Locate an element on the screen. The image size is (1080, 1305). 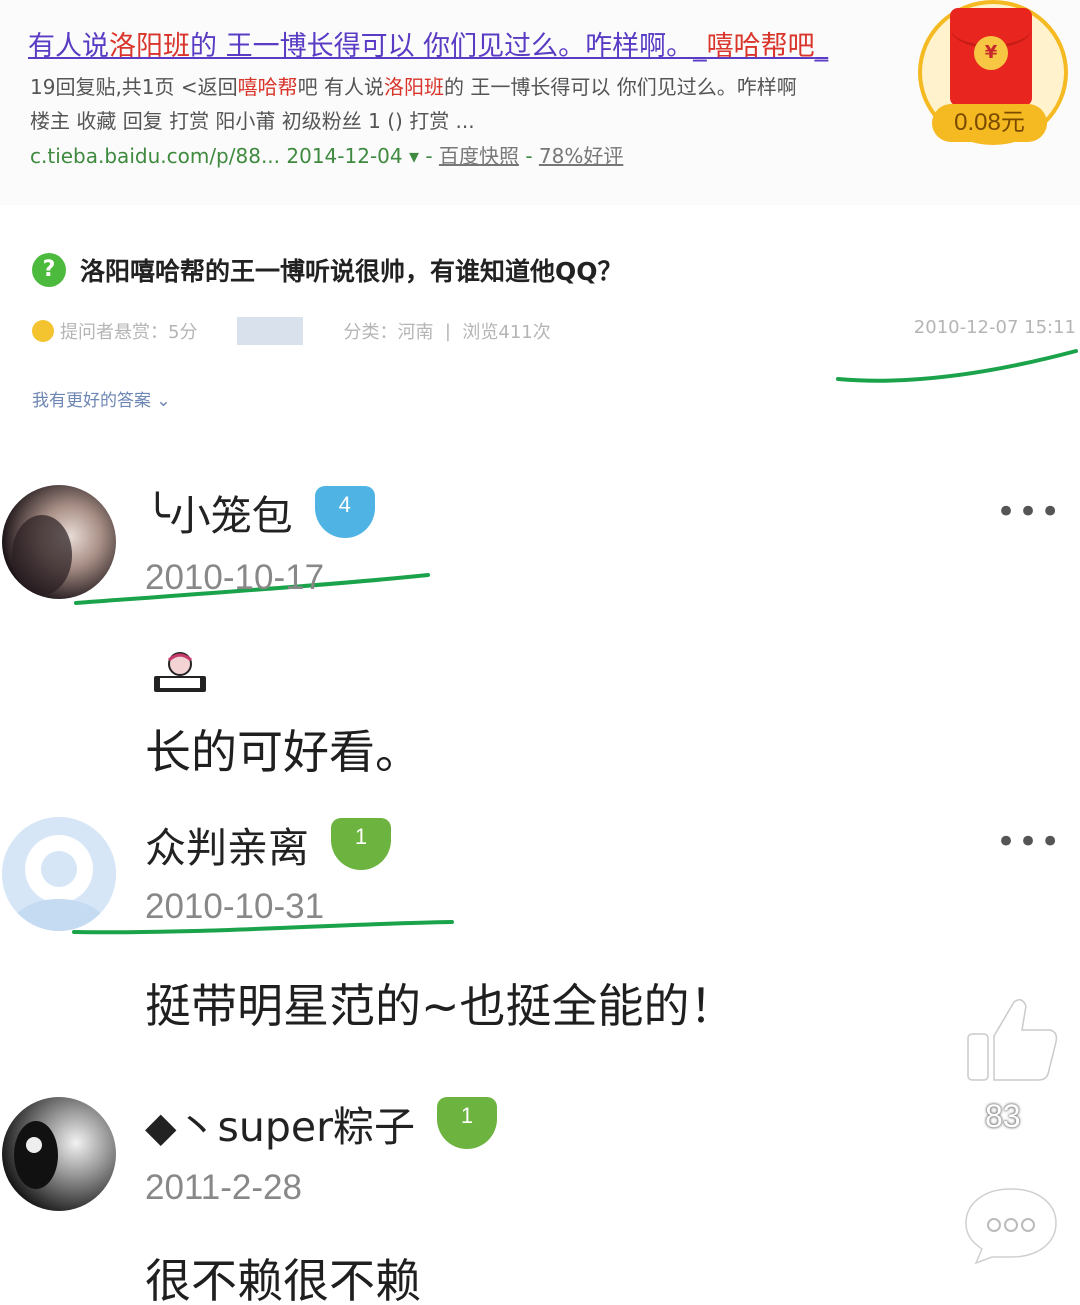
cache-link: 百度快照 is located at coordinates (479, 156).